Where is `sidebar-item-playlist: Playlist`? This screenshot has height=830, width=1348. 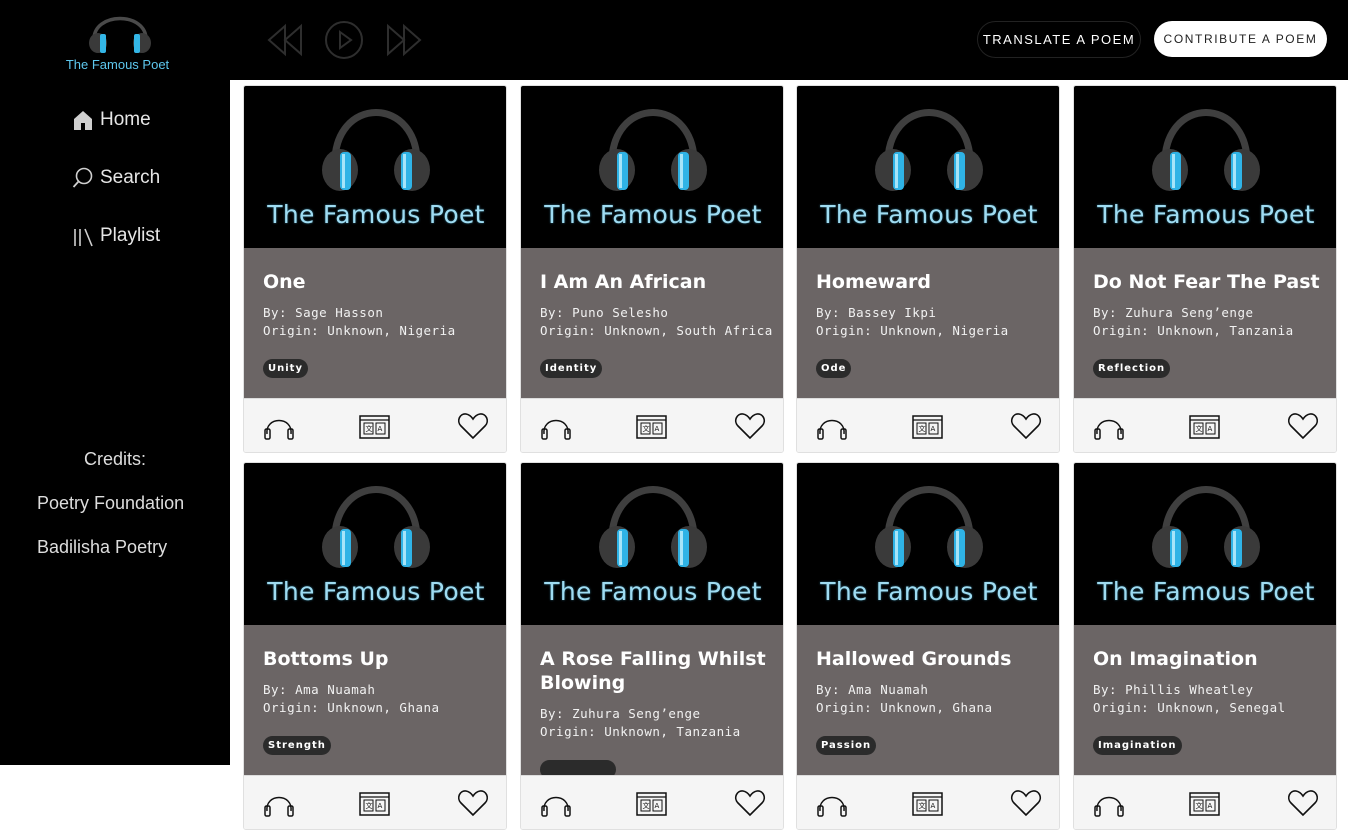 sidebar-item-playlist: Playlist is located at coordinates (116, 236).